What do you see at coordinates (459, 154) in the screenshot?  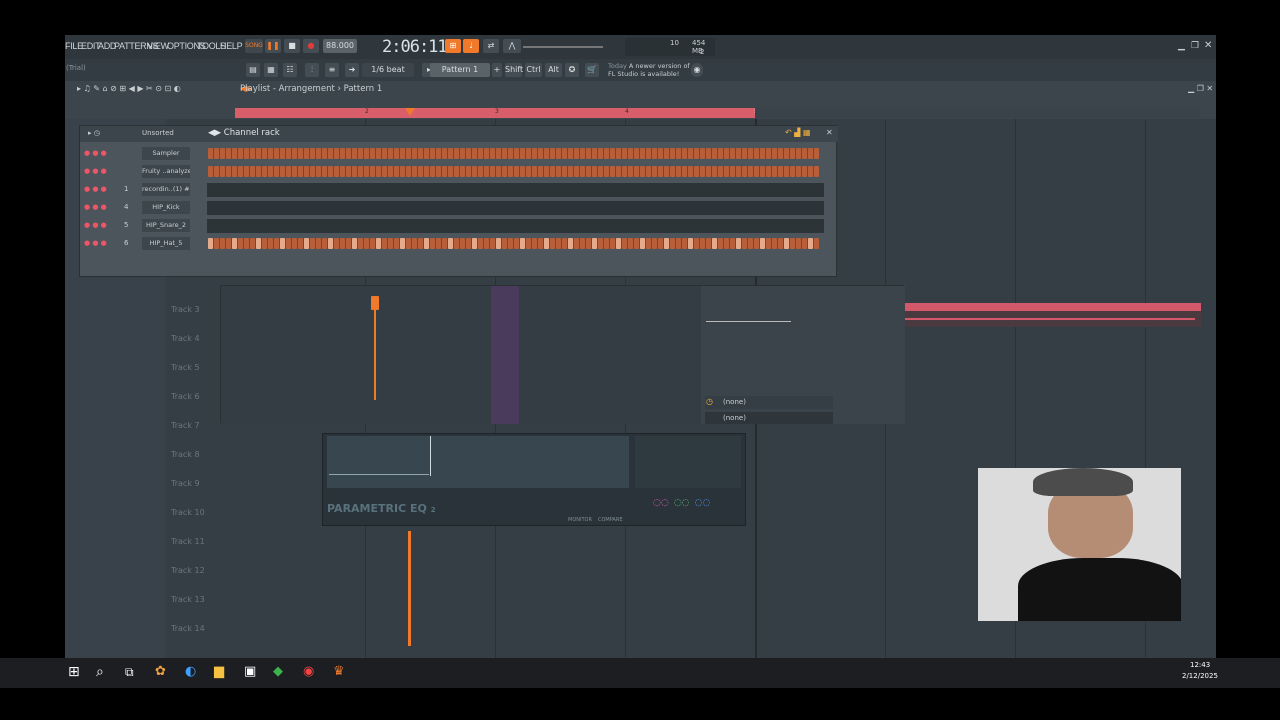 I see `channel-row: ● ● ● Sampler` at bounding box center [459, 154].